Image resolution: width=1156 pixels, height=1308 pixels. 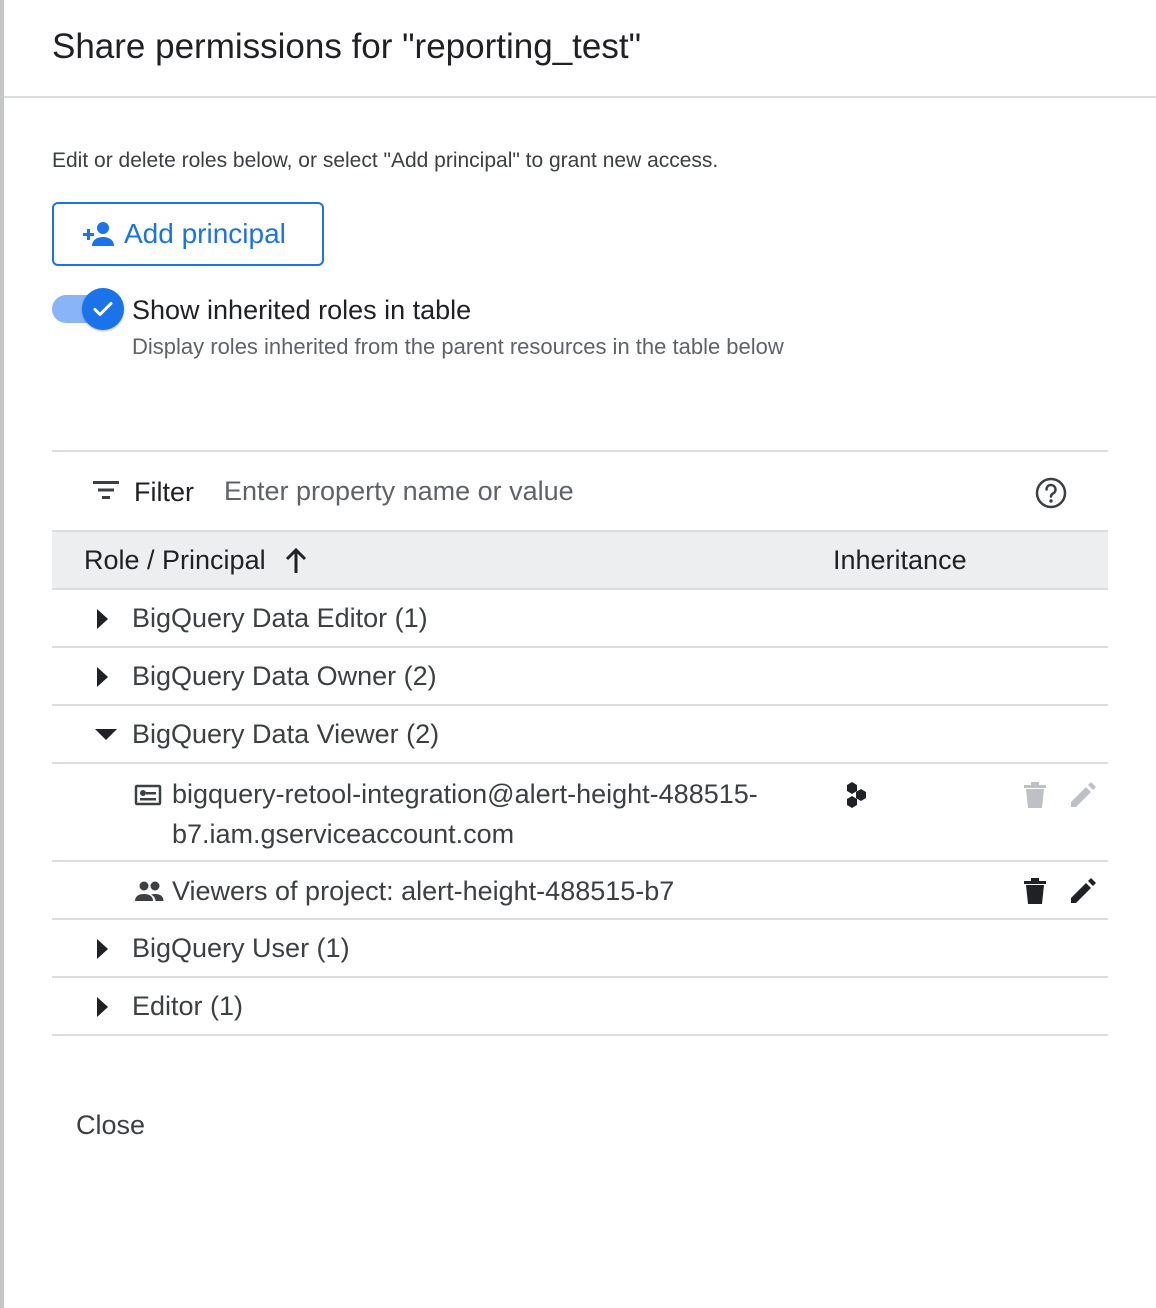 What do you see at coordinates (1051, 493) in the screenshot?
I see `help-icon` at bounding box center [1051, 493].